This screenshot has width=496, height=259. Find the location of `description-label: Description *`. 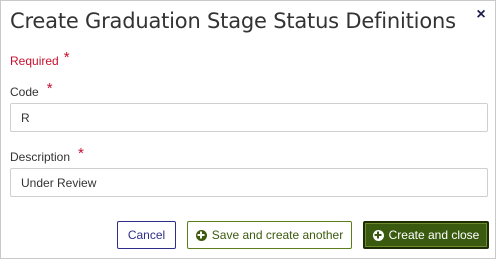

description-label: Description * is located at coordinates (47, 155).